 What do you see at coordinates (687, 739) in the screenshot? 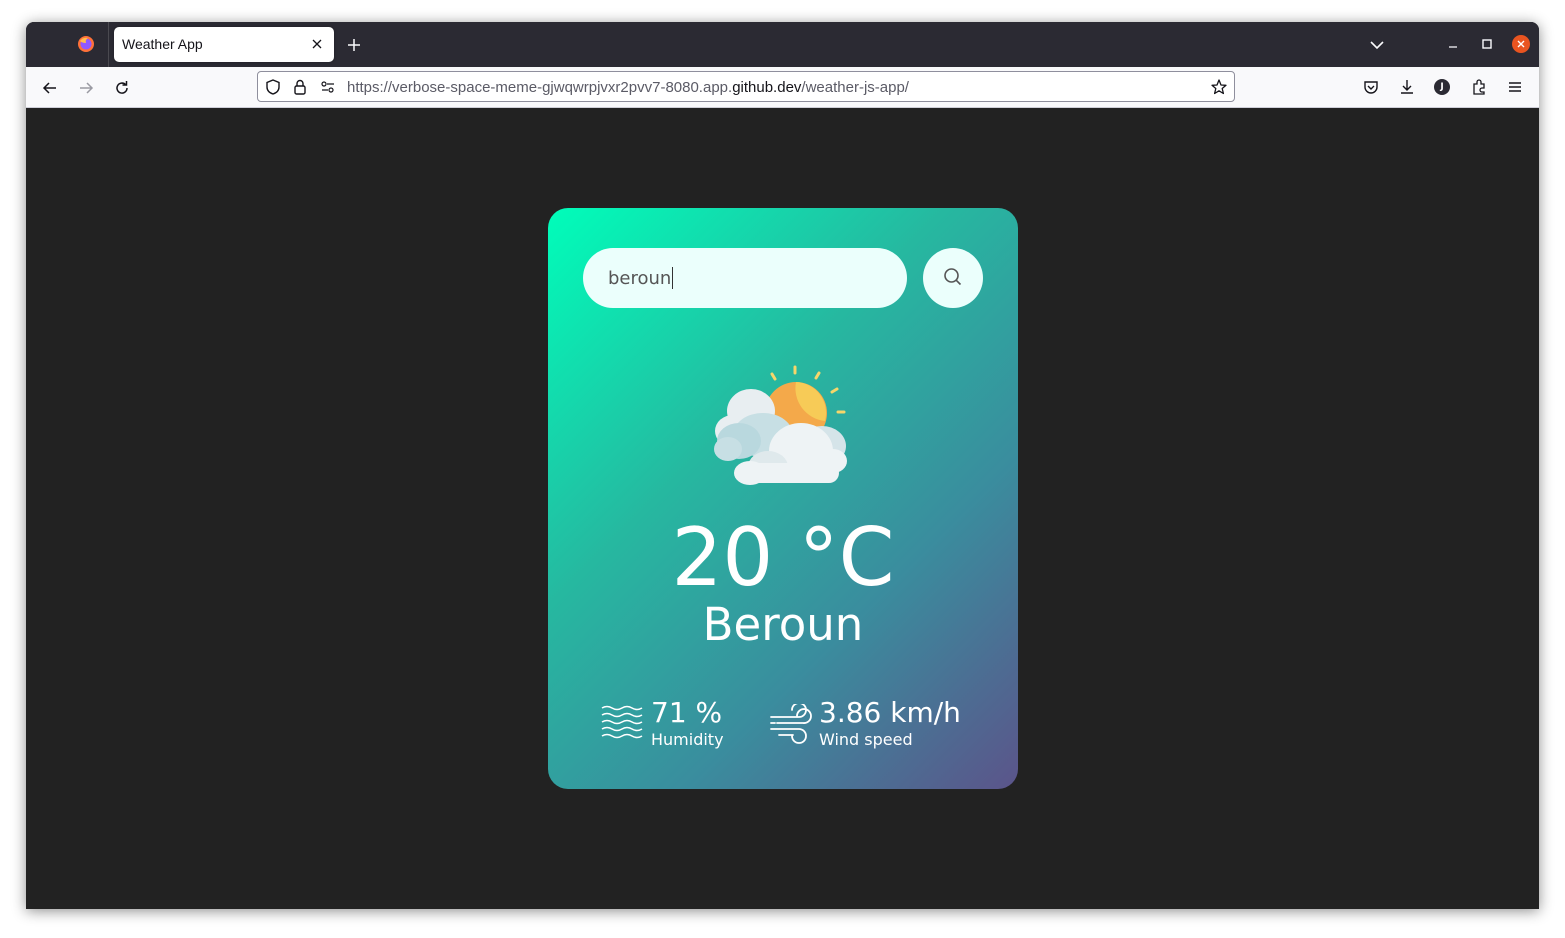
I see `humidity-label: Humidity` at bounding box center [687, 739].